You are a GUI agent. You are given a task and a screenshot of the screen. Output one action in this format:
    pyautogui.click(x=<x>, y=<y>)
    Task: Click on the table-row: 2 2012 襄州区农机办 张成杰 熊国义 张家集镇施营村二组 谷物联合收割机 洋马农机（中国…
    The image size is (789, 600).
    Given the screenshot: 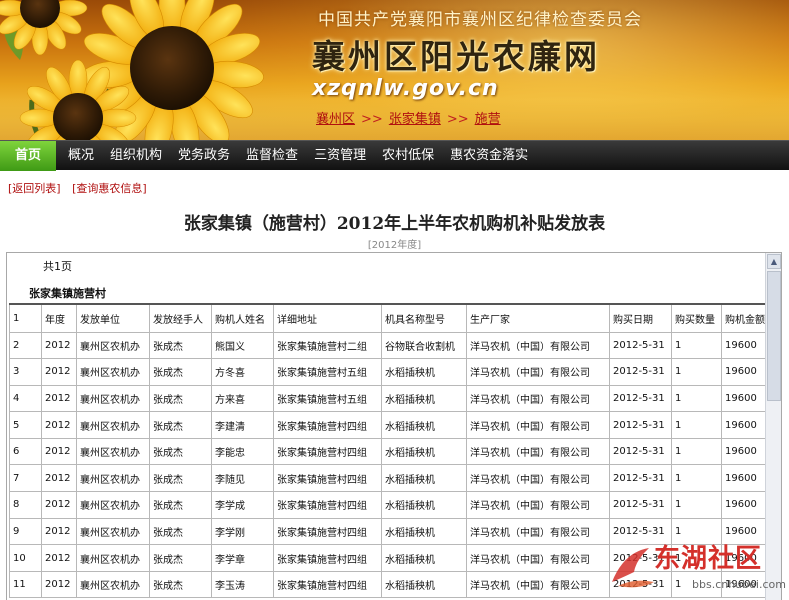 What is the action you would take?
    pyautogui.click(x=387, y=345)
    